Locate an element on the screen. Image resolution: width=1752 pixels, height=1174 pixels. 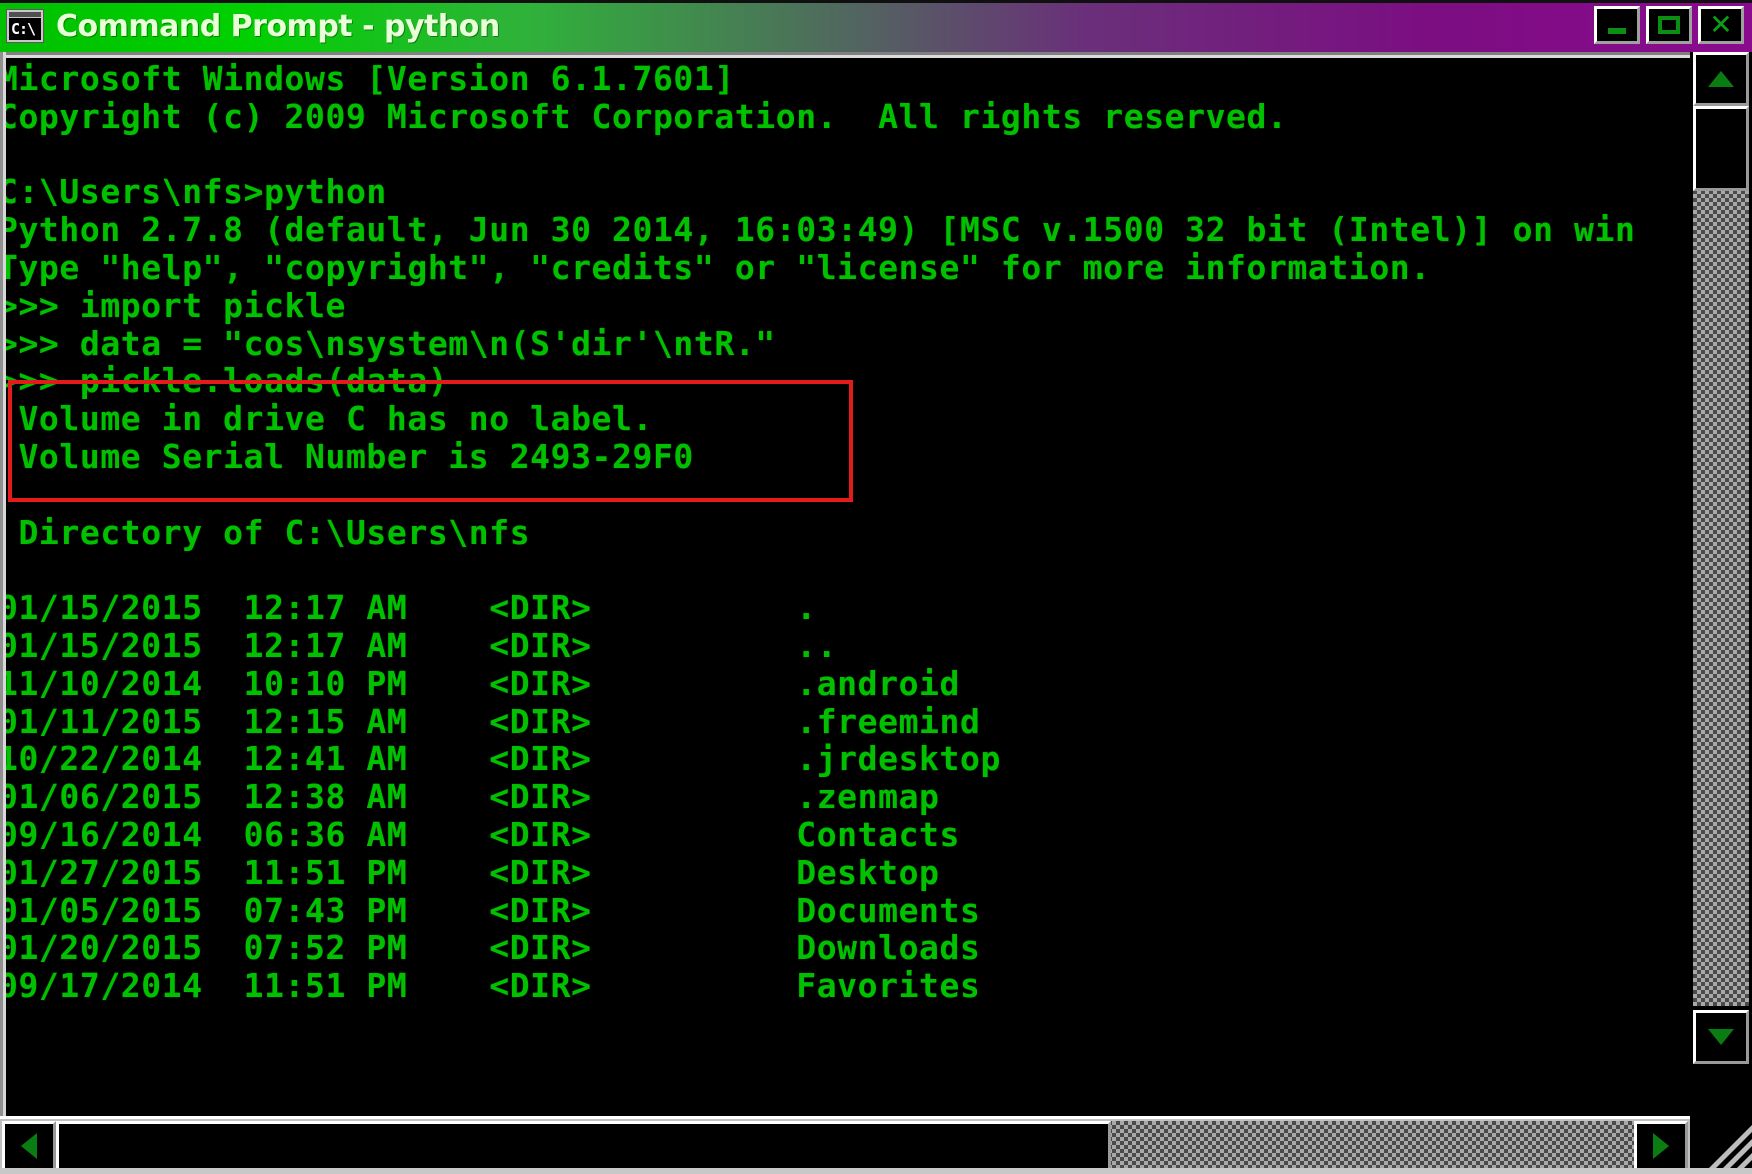
chevron-left-icon is located at coordinates (29, 1146).